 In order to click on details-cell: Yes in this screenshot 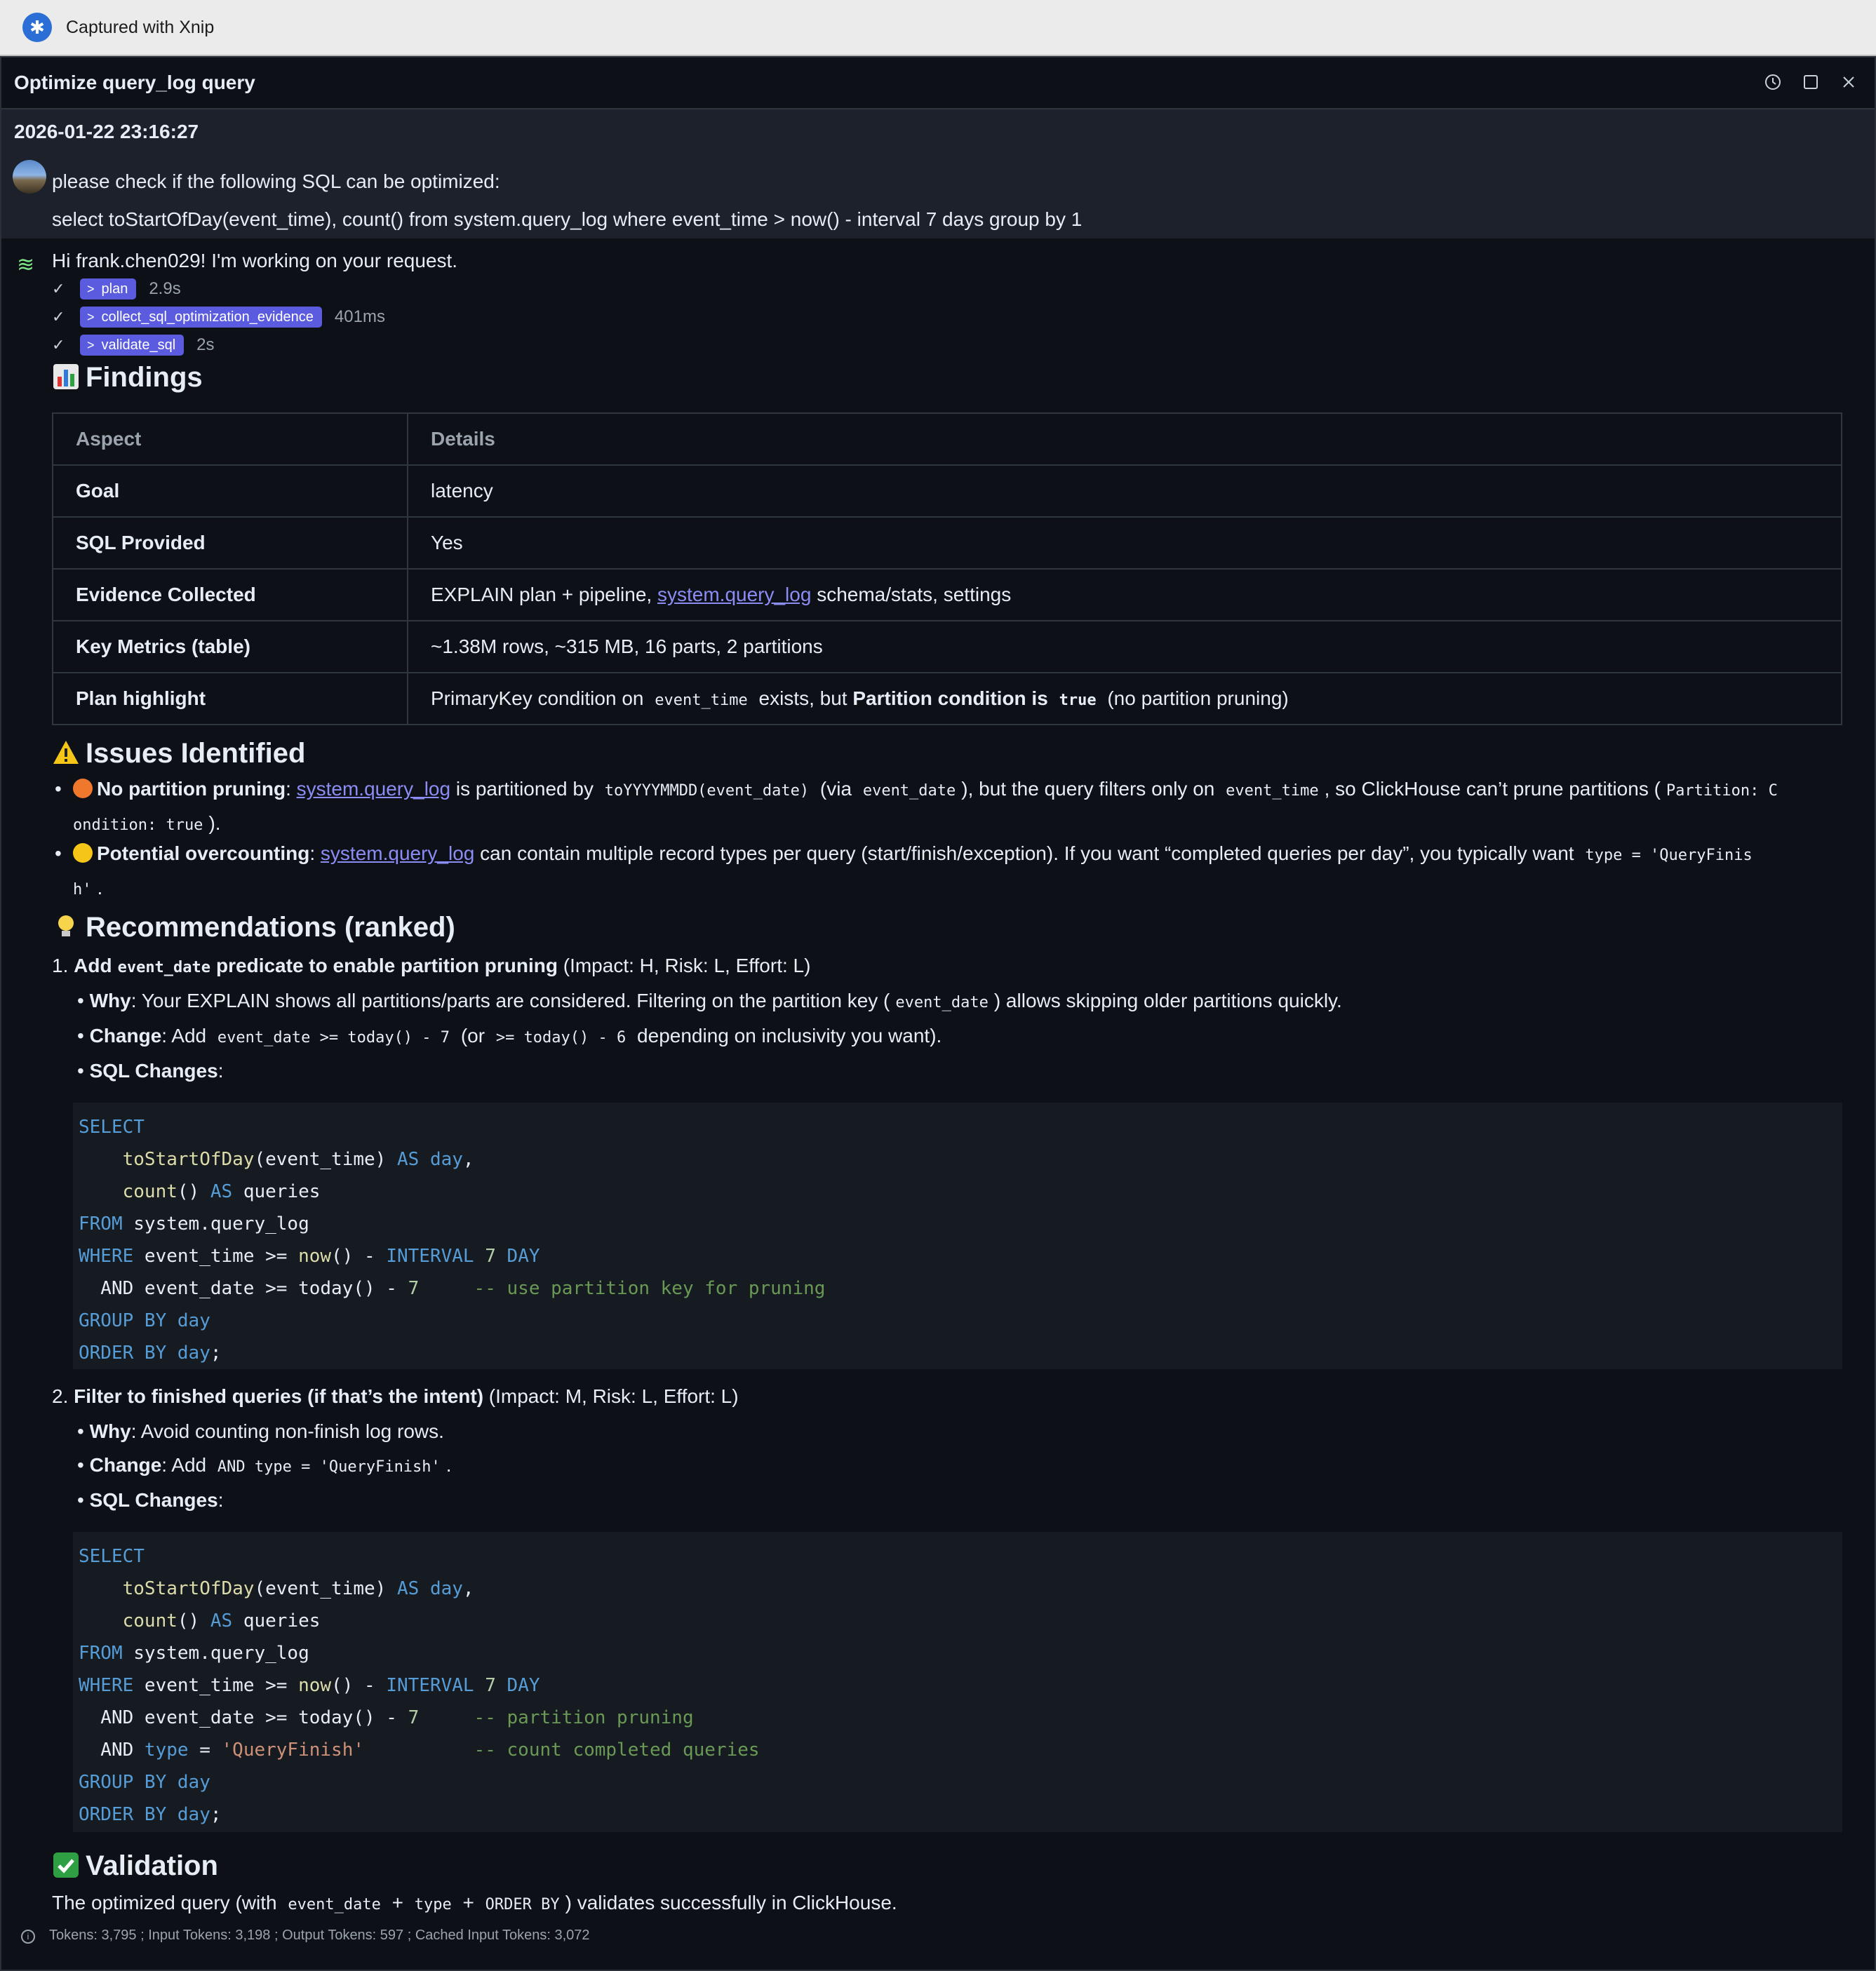, I will do `click(1124, 543)`.